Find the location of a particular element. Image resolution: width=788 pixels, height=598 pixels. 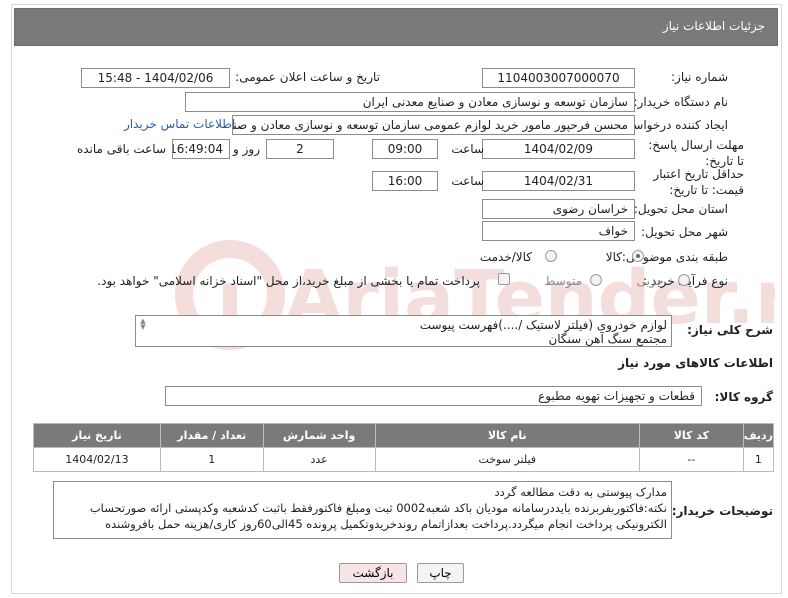

delivery-city-label: شهر محل تحویل: is located at coordinates (684, 232).